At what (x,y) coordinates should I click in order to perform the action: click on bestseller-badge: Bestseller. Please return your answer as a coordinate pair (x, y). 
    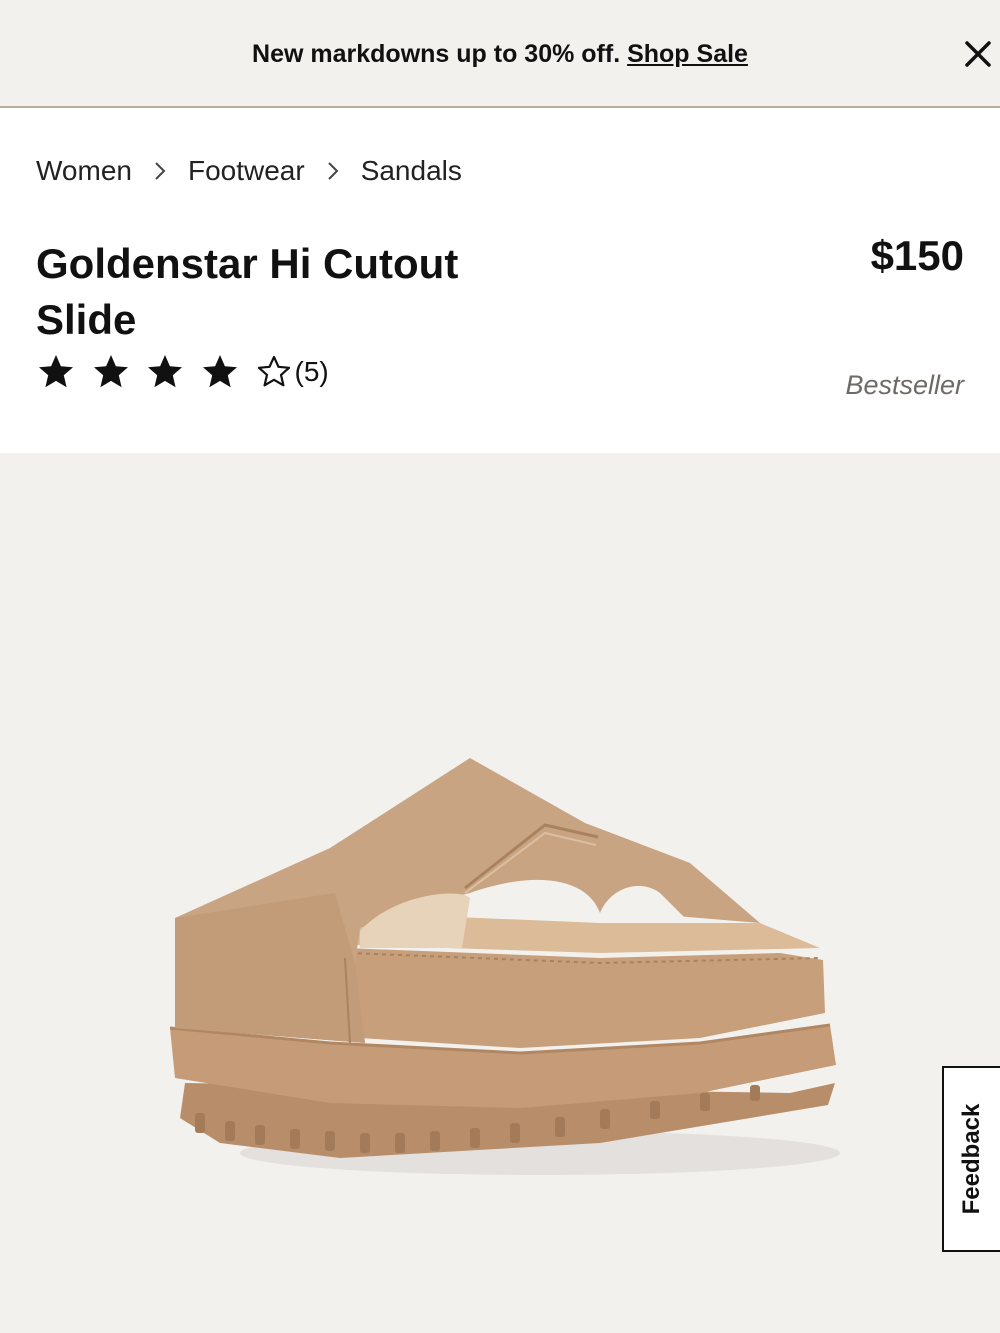
    Looking at the image, I should click on (904, 385).